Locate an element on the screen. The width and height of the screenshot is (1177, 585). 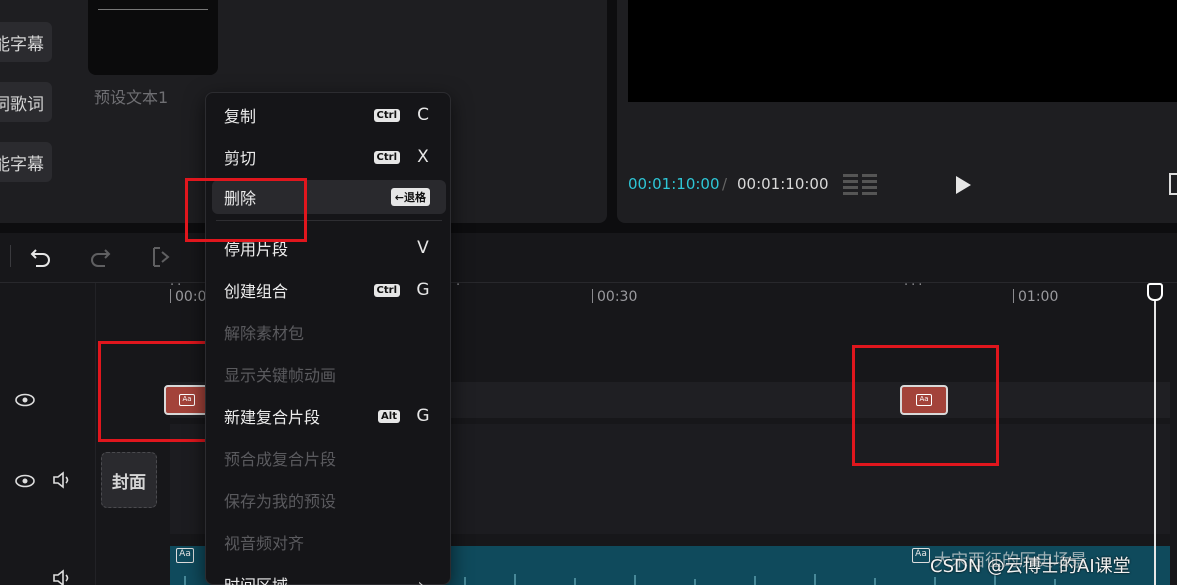
highlight-box-right-clip is located at coordinates (925, 405).